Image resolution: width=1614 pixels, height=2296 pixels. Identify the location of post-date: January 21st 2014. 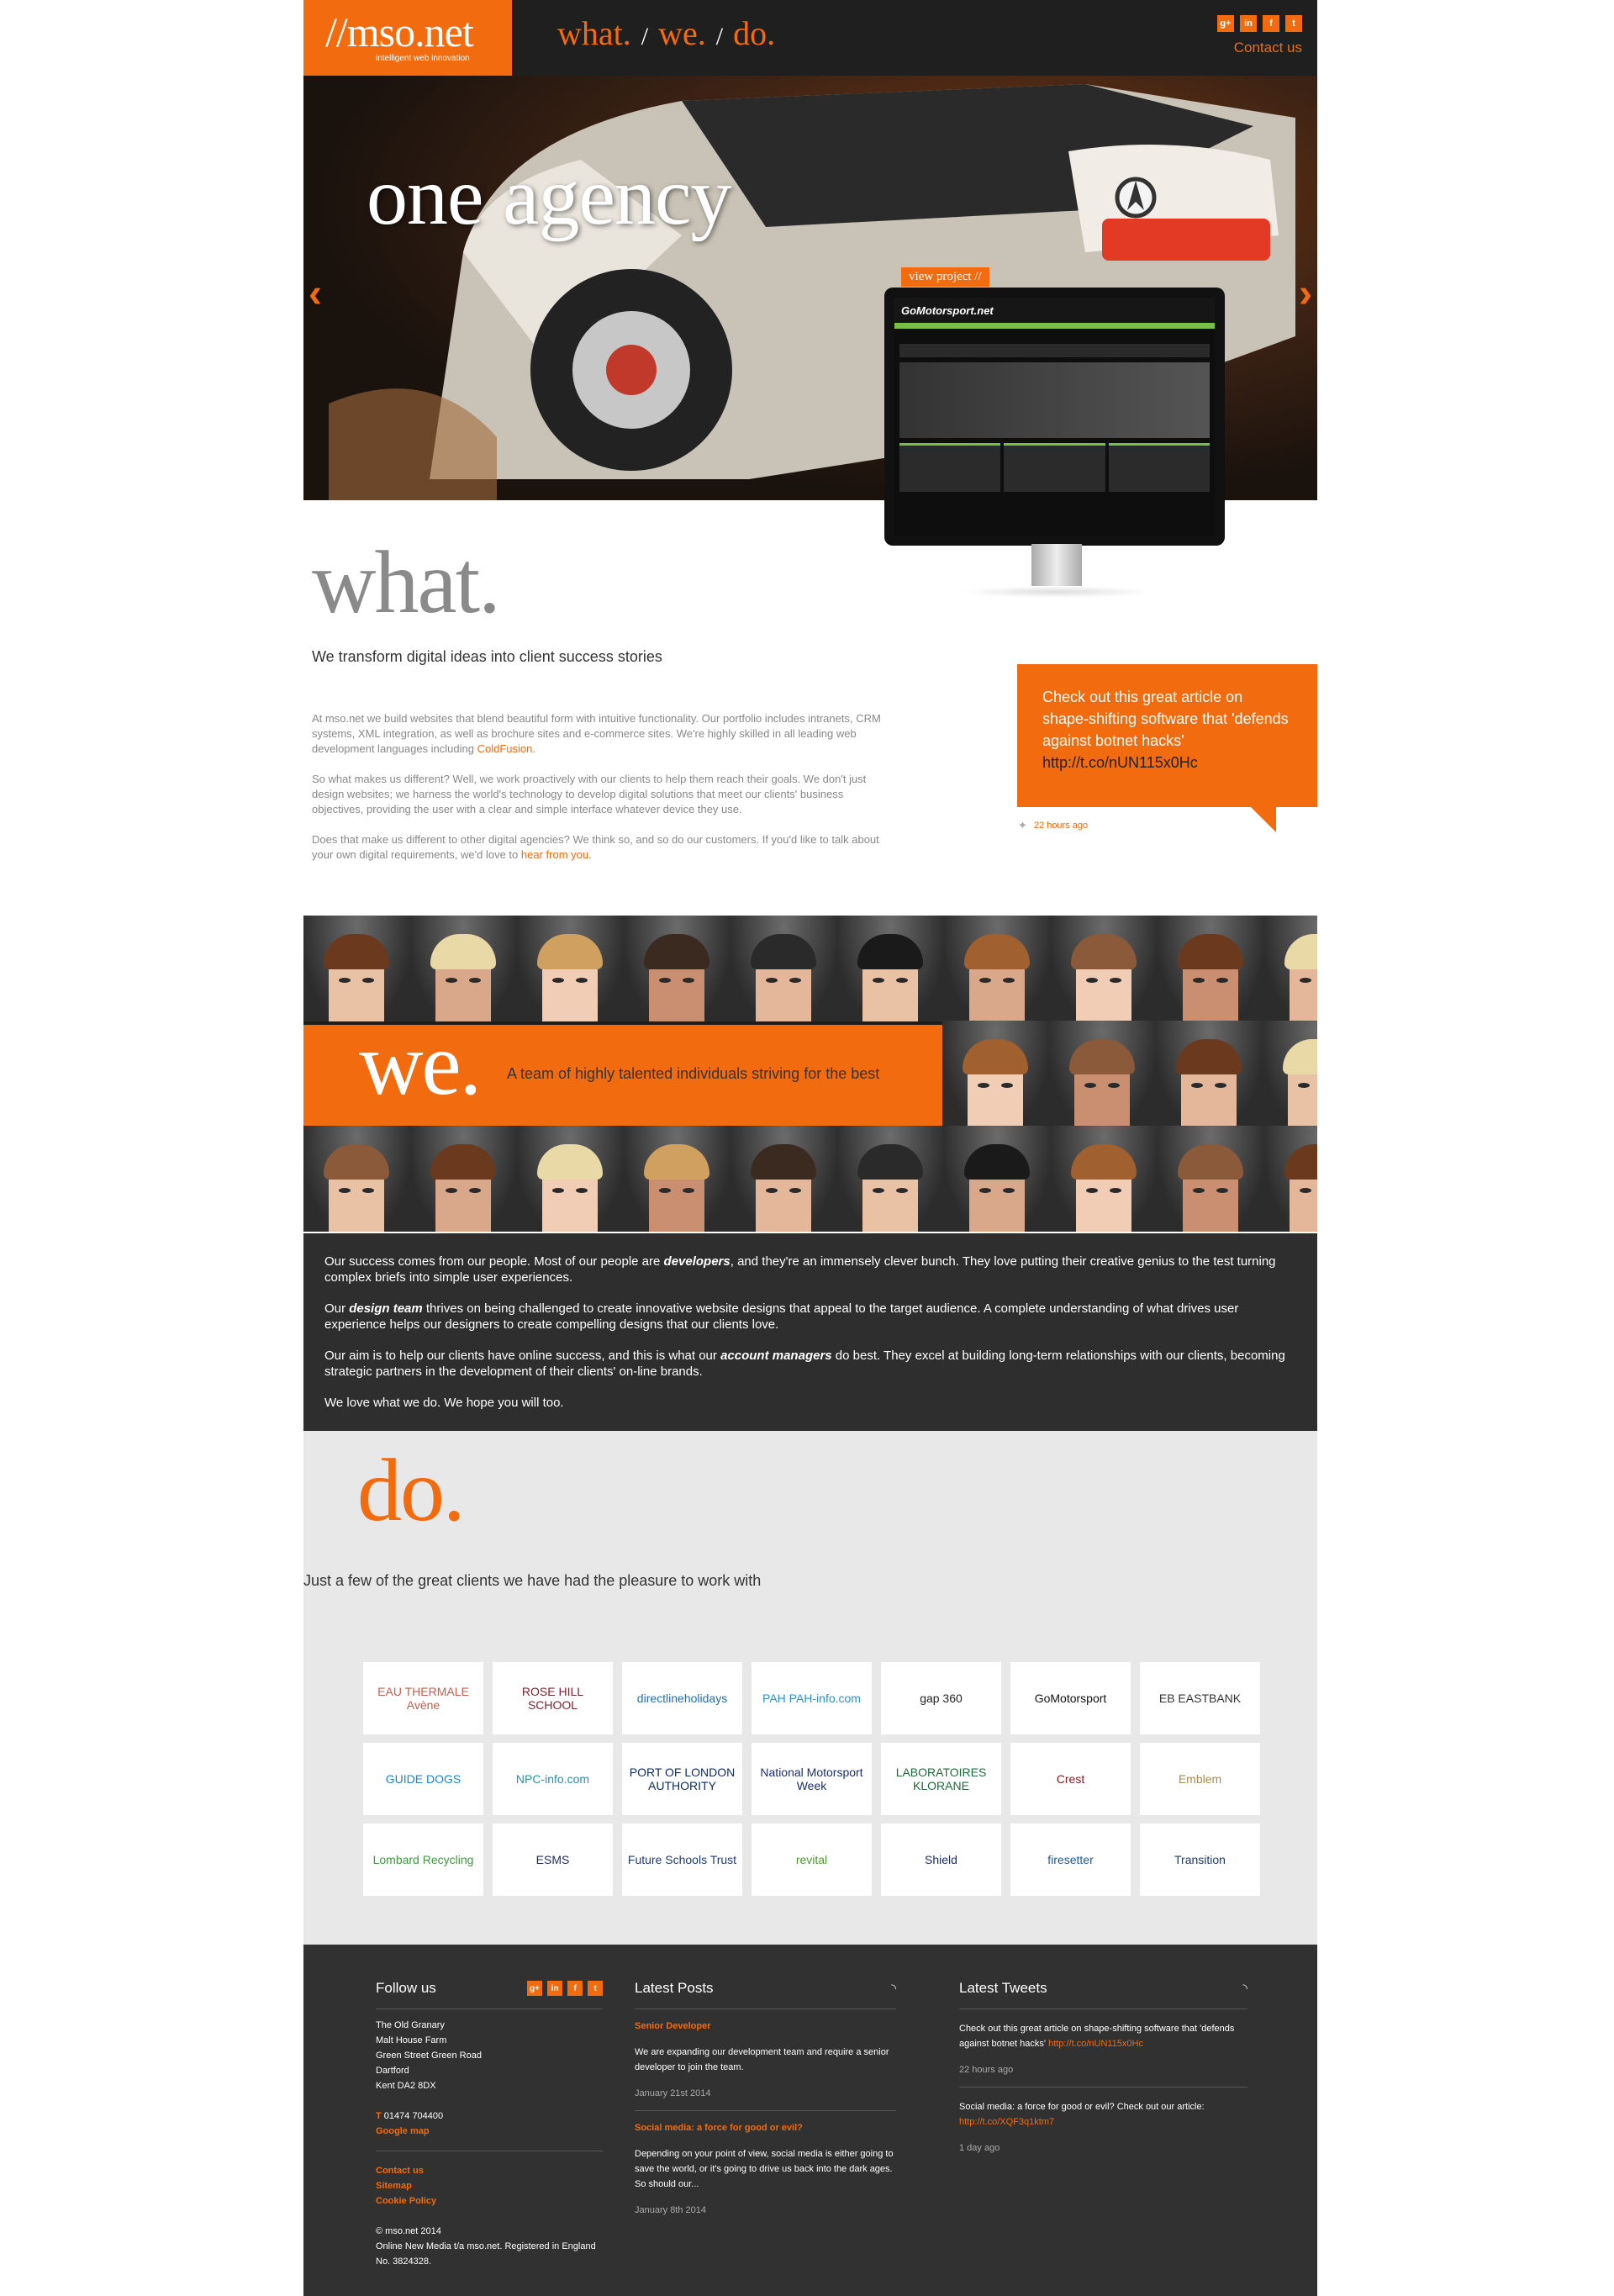
(673, 2093).